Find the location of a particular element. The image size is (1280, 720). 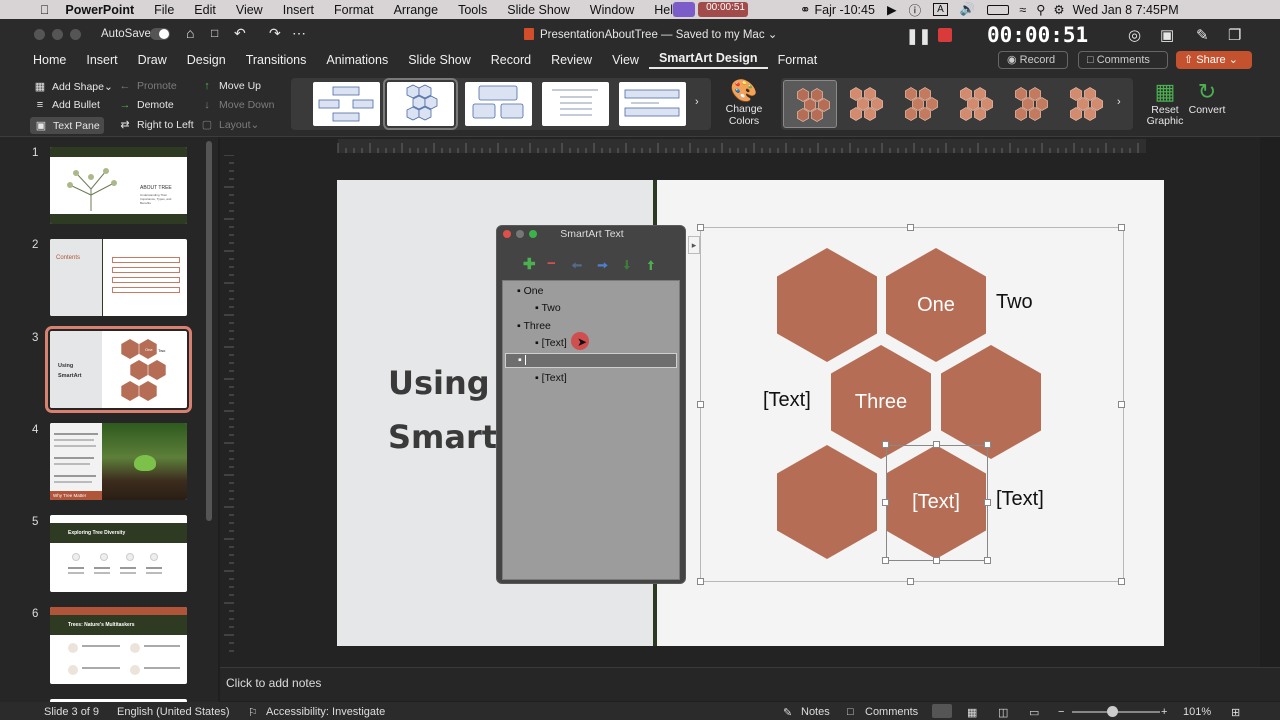

add-shape-button: ▦ Add Shape ⌄ is located at coordinates (73, 87).